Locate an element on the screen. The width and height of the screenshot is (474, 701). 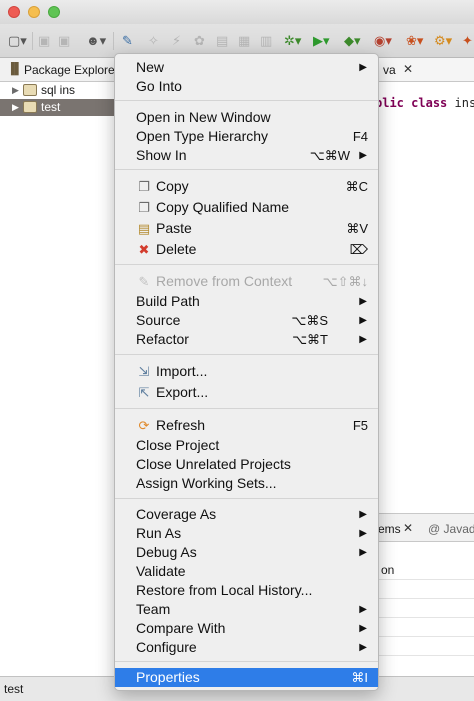
menu-item-label: Compare With is located at coordinates (181, 628).